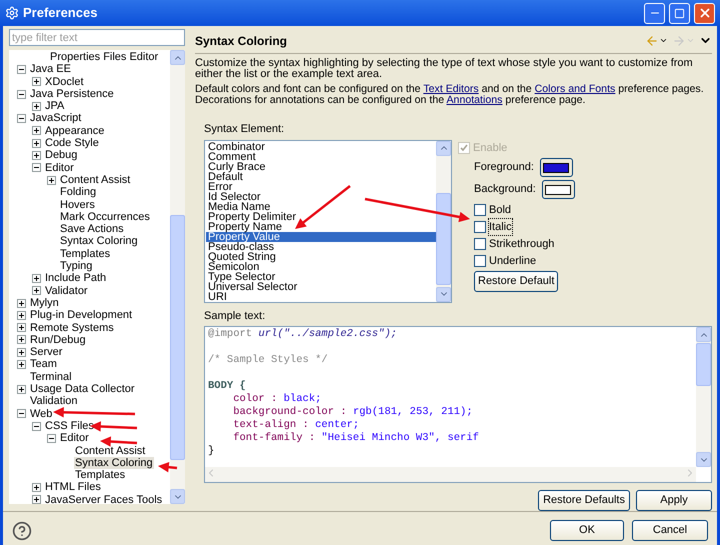 The image size is (720, 545). Describe the element at coordinates (51, 377) in the screenshot. I see `tree-item: Terminal` at that location.